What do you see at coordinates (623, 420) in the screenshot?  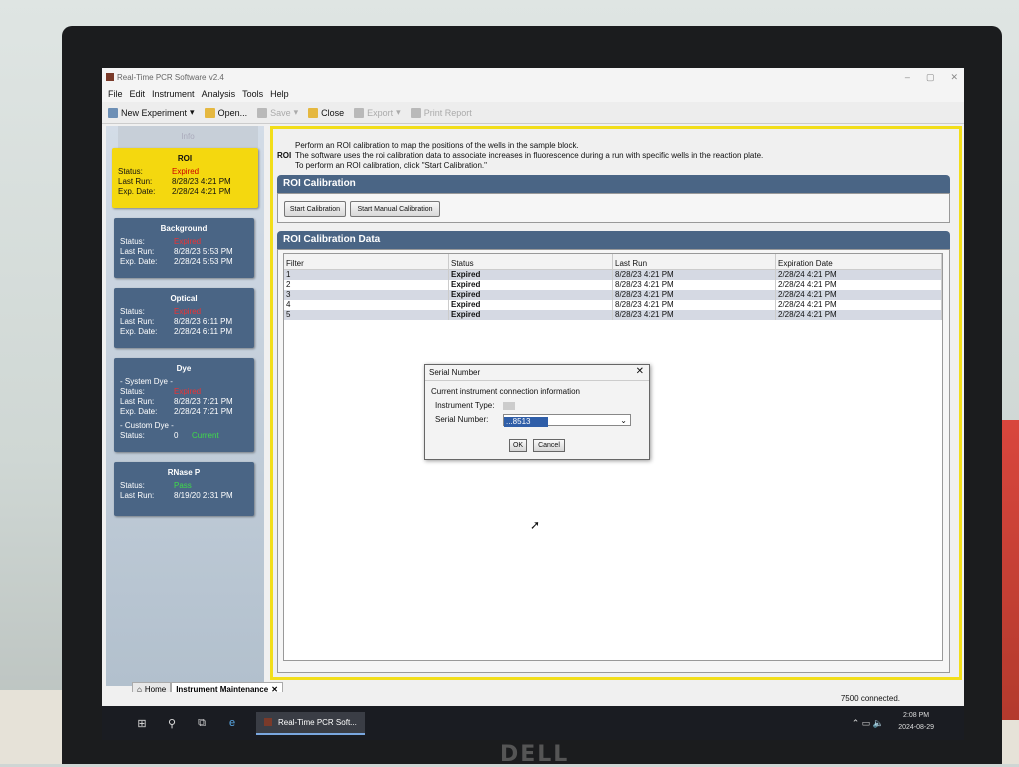 I see `chevron-down-icon: ⌄` at bounding box center [623, 420].